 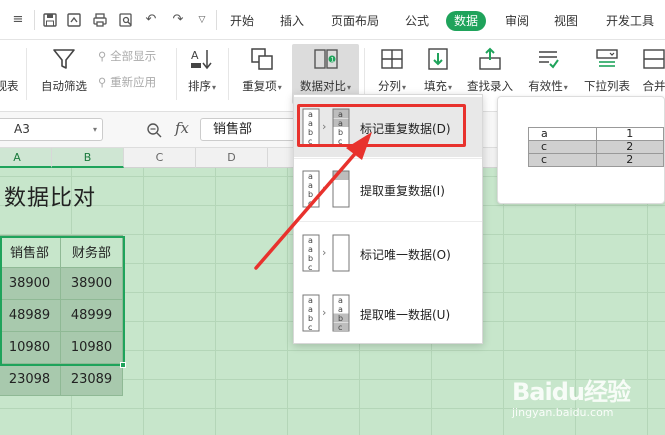 What do you see at coordinates (232, 158) in the screenshot?
I see `column-header-d: D` at bounding box center [232, 158].